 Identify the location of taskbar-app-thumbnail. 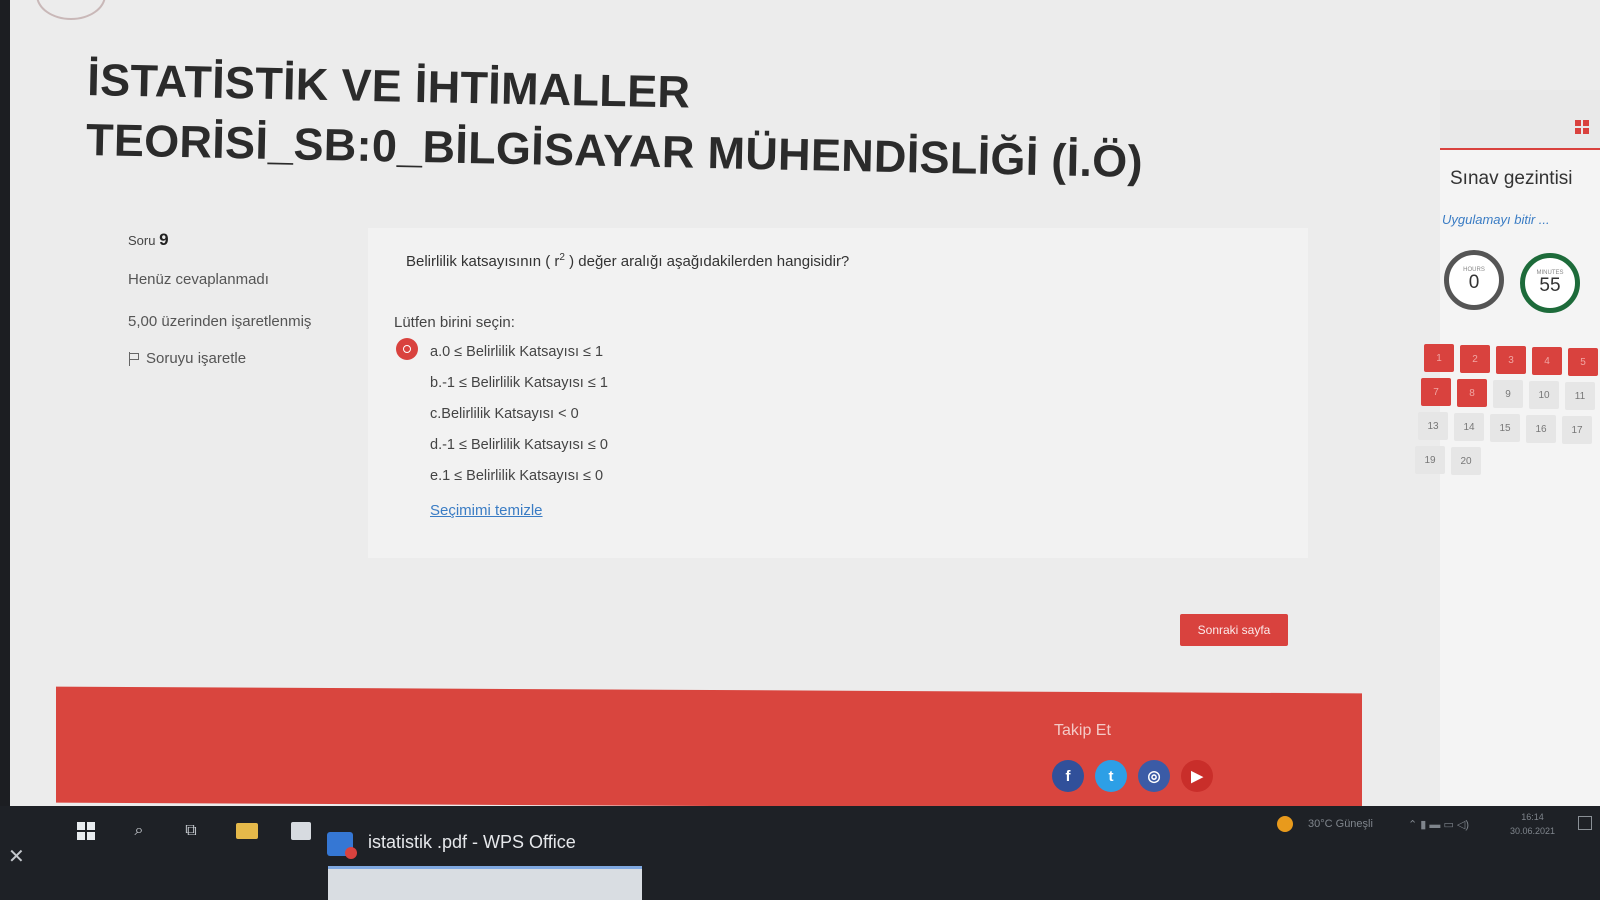
(485, 883).